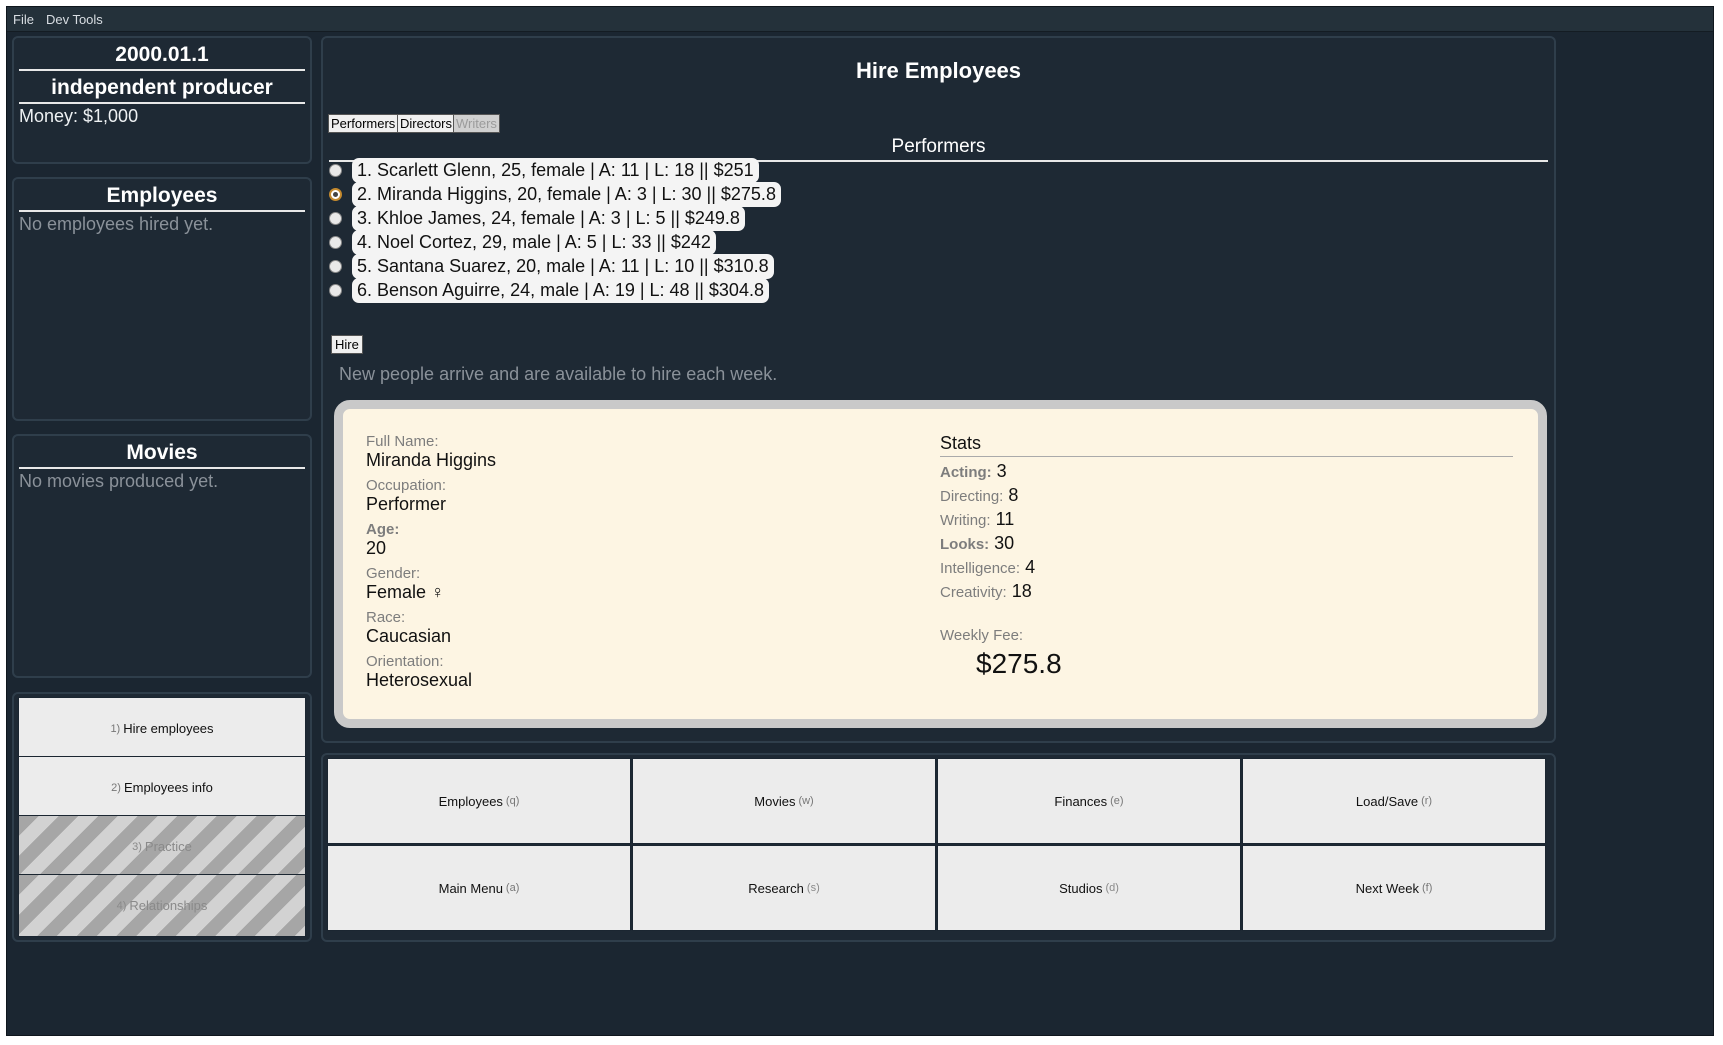 This screenshot has height=1045, width=1723. Describe the element at coordinates (1226, 545) in the screenshot. I see `stat-looks: Looks: 30` at that location.